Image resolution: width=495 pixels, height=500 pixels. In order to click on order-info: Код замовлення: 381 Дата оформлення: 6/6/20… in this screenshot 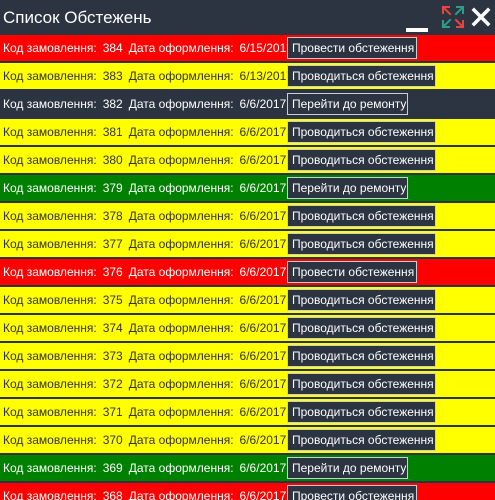, I will do `click(144, 132)`.